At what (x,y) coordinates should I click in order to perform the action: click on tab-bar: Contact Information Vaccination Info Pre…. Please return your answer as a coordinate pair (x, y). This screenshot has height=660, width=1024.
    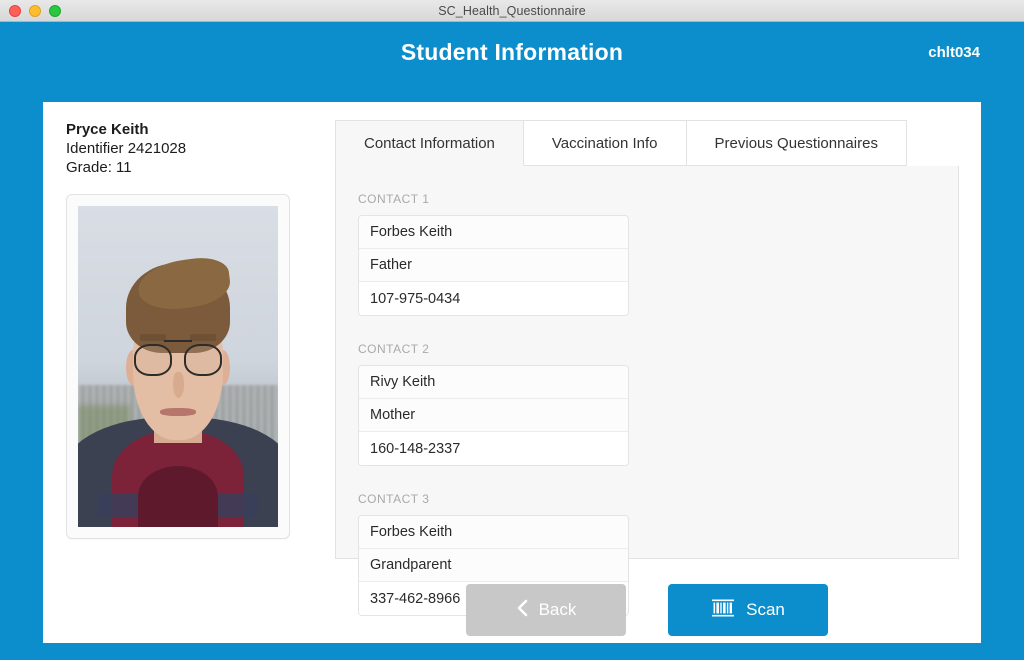
    Looking at the image, I should click on (647, 143).